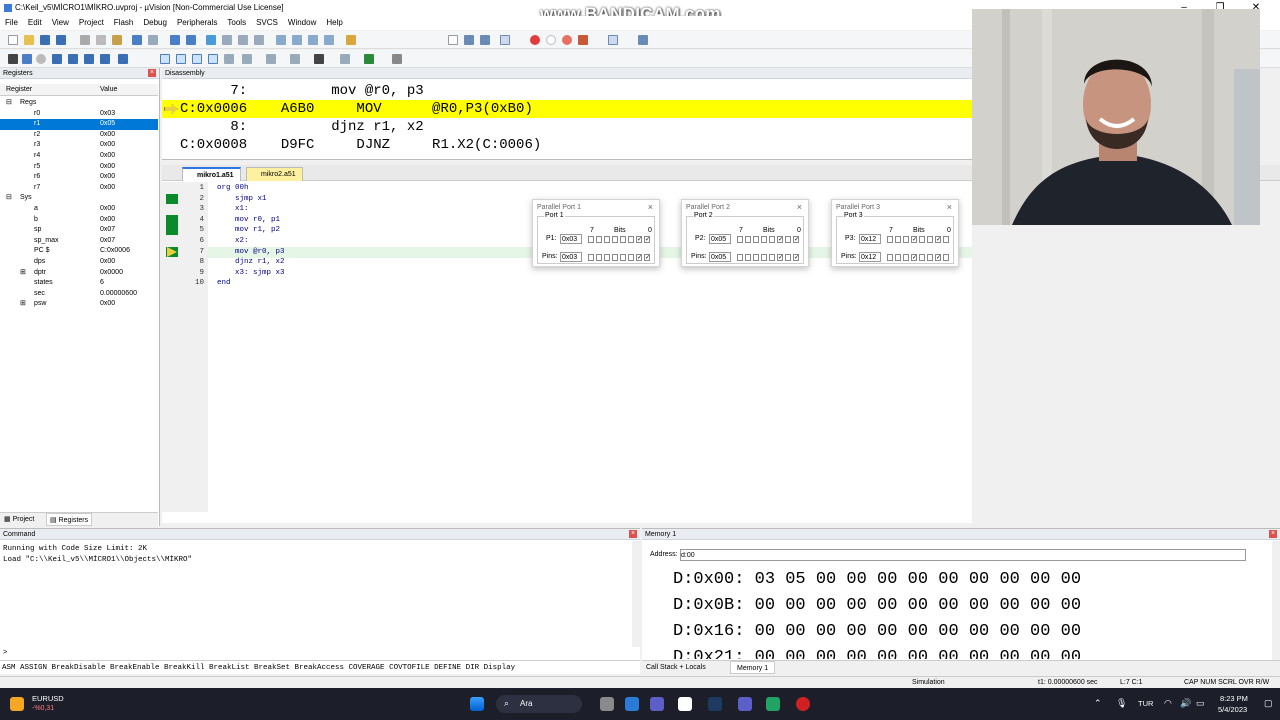 The height and width of the screenshot is (720, 1280). I want to click on menu-tools: Tools, so click(236, 22).